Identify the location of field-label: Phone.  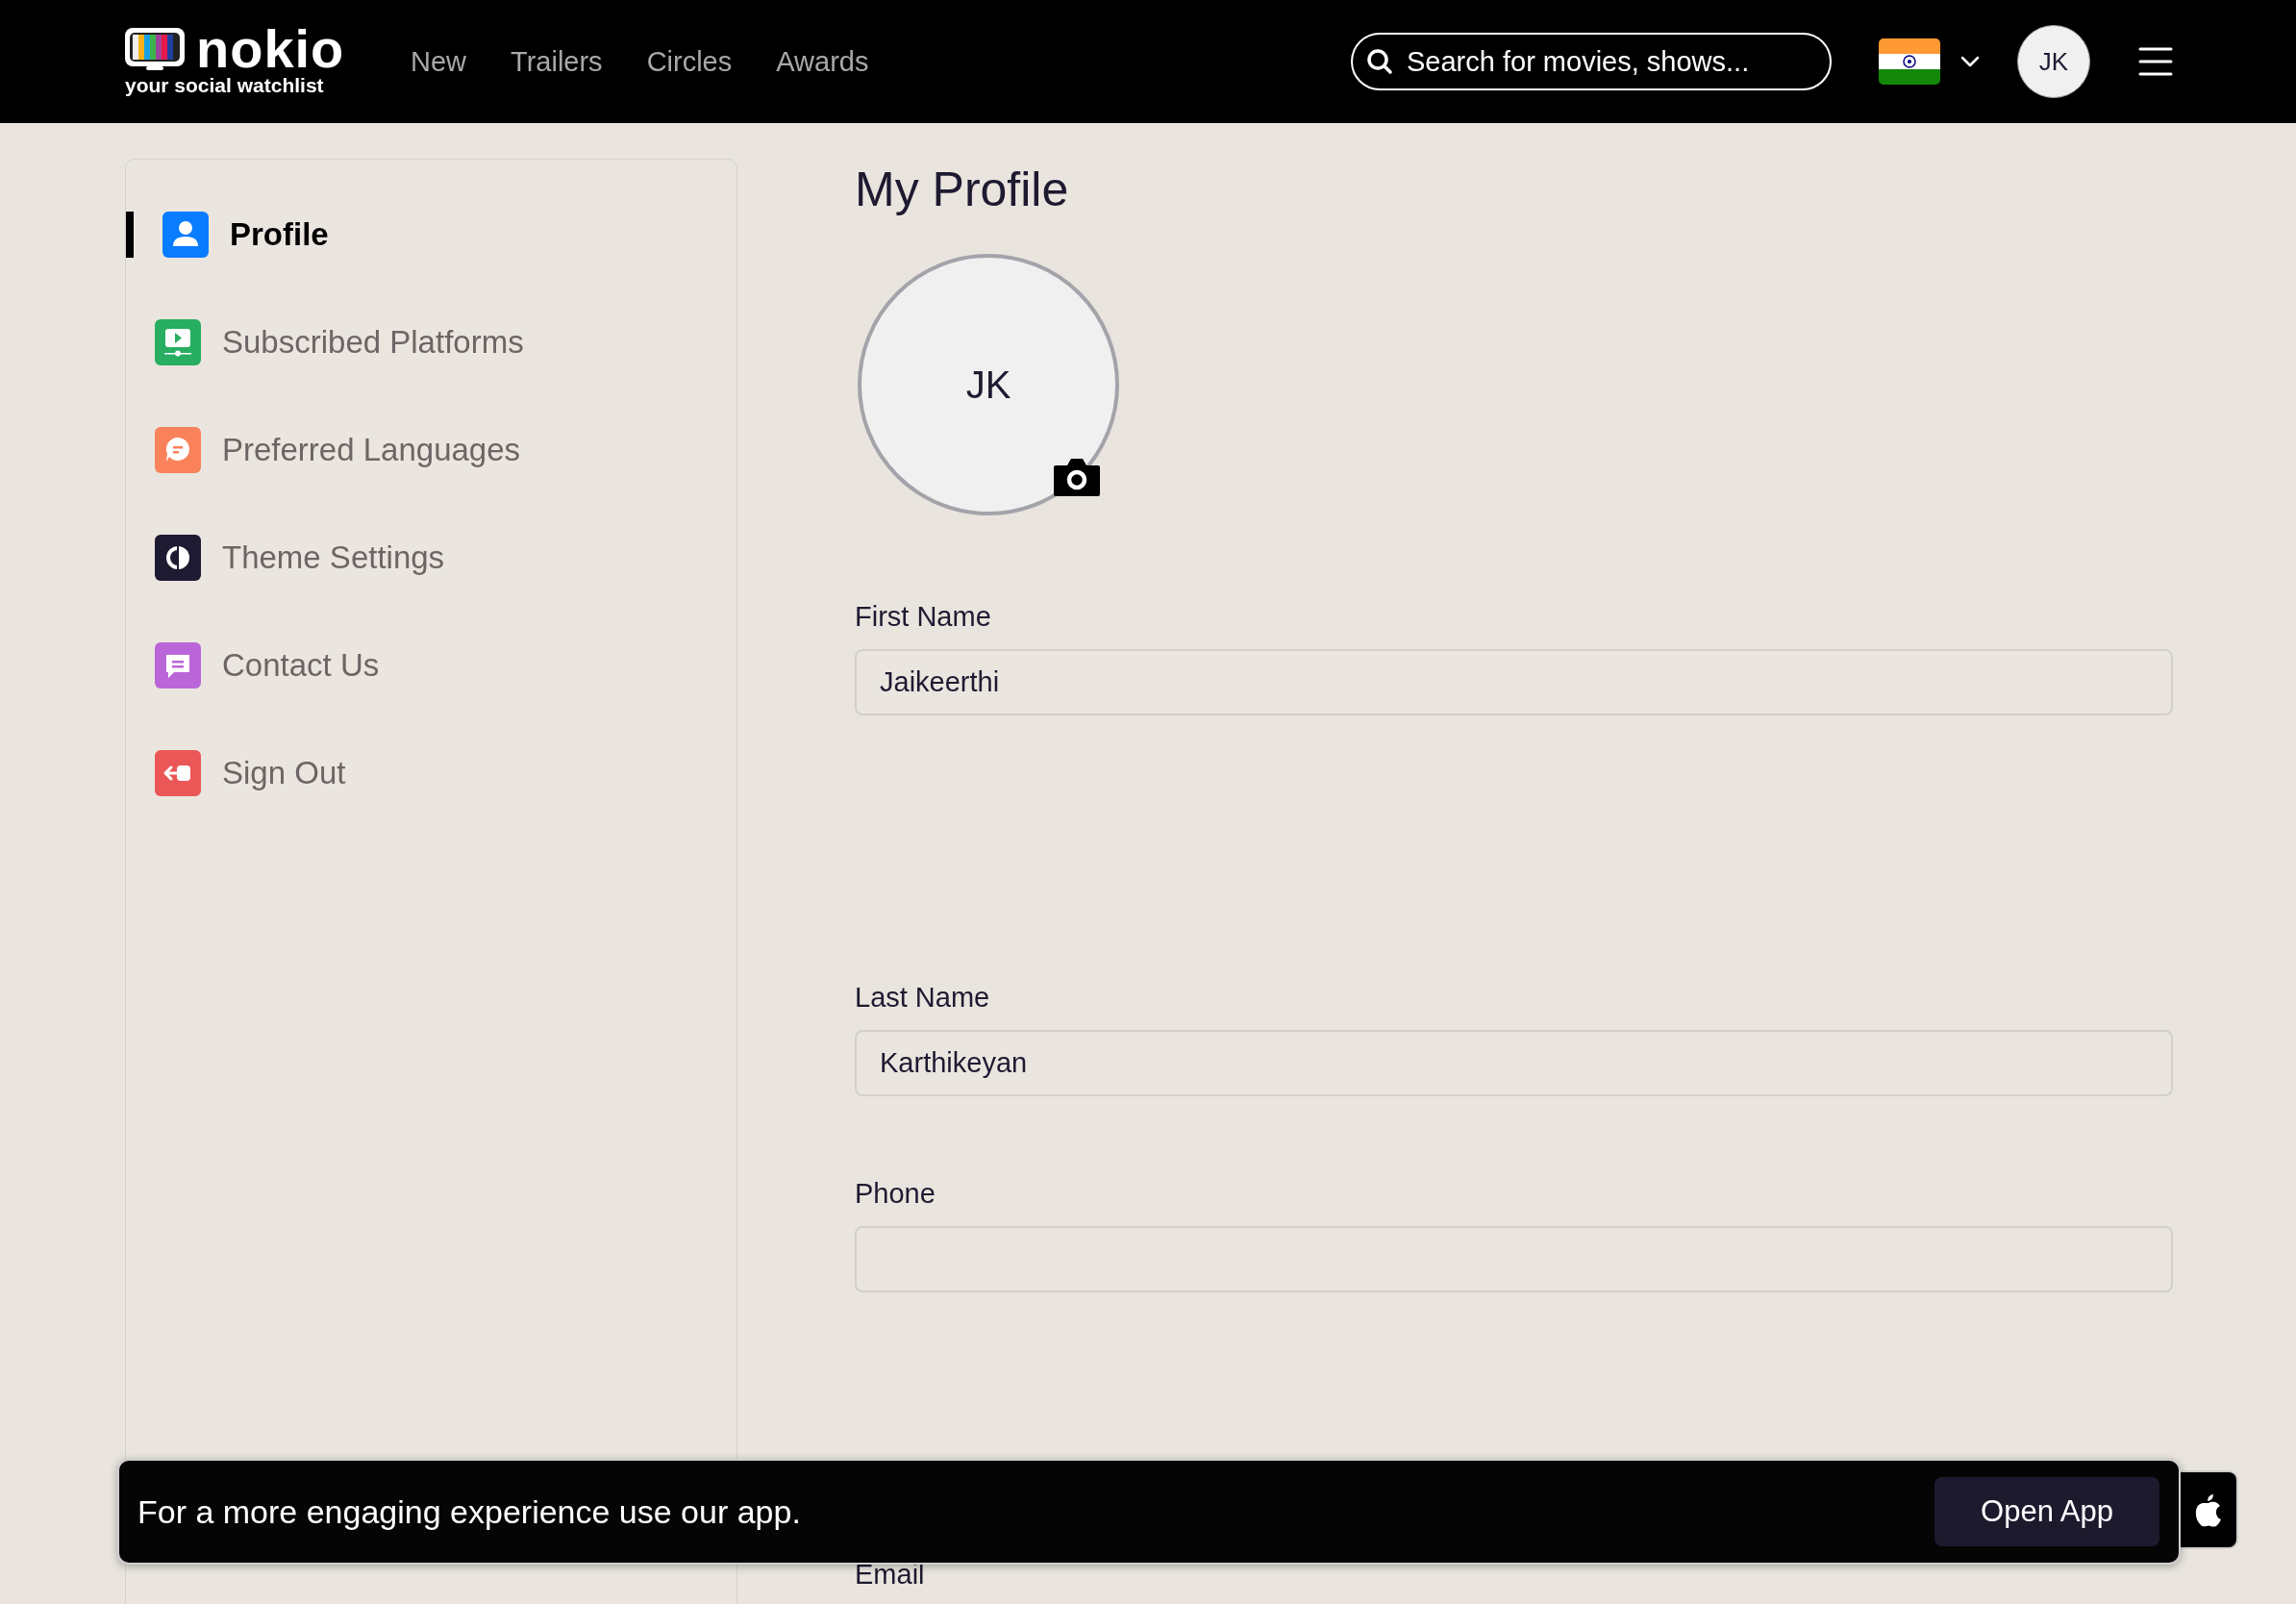
(895, 1193).